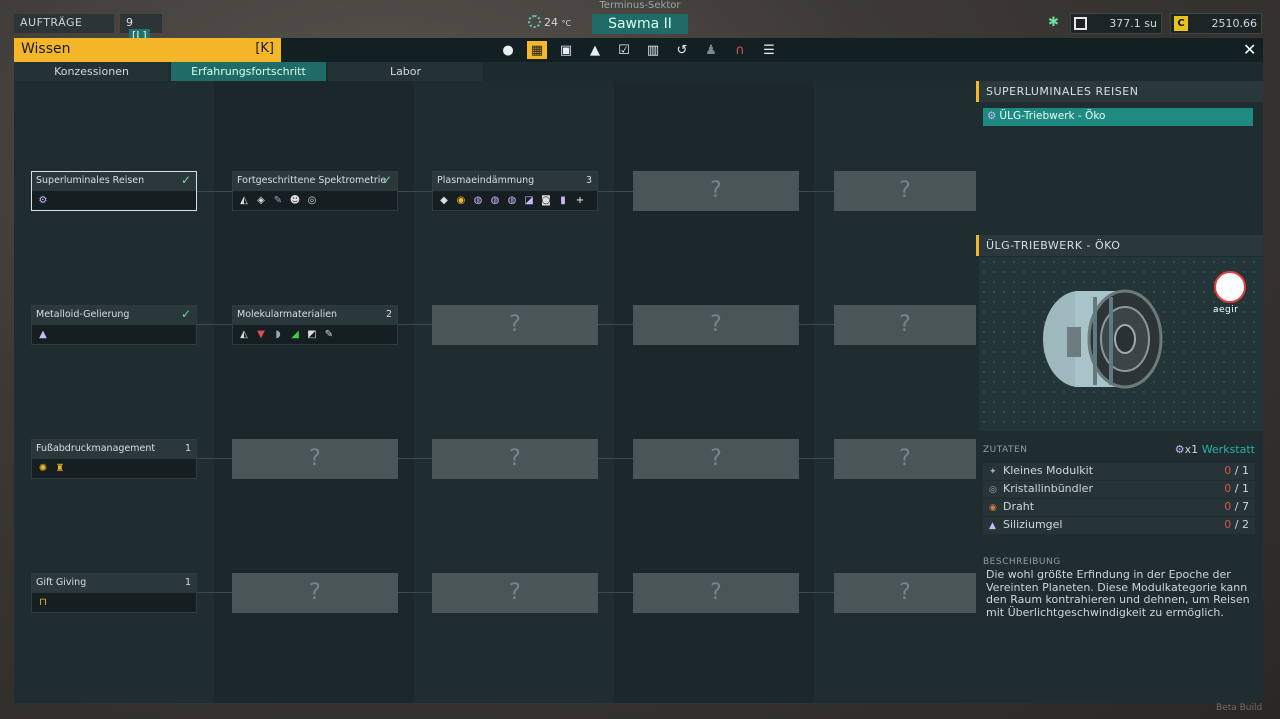 Image resolution: width=1280 pixels, height=719 pixels. Describe the element at coordinates (993, 490) in the screenshot. I see `crystal-bundler-icon: ◎` at that location.